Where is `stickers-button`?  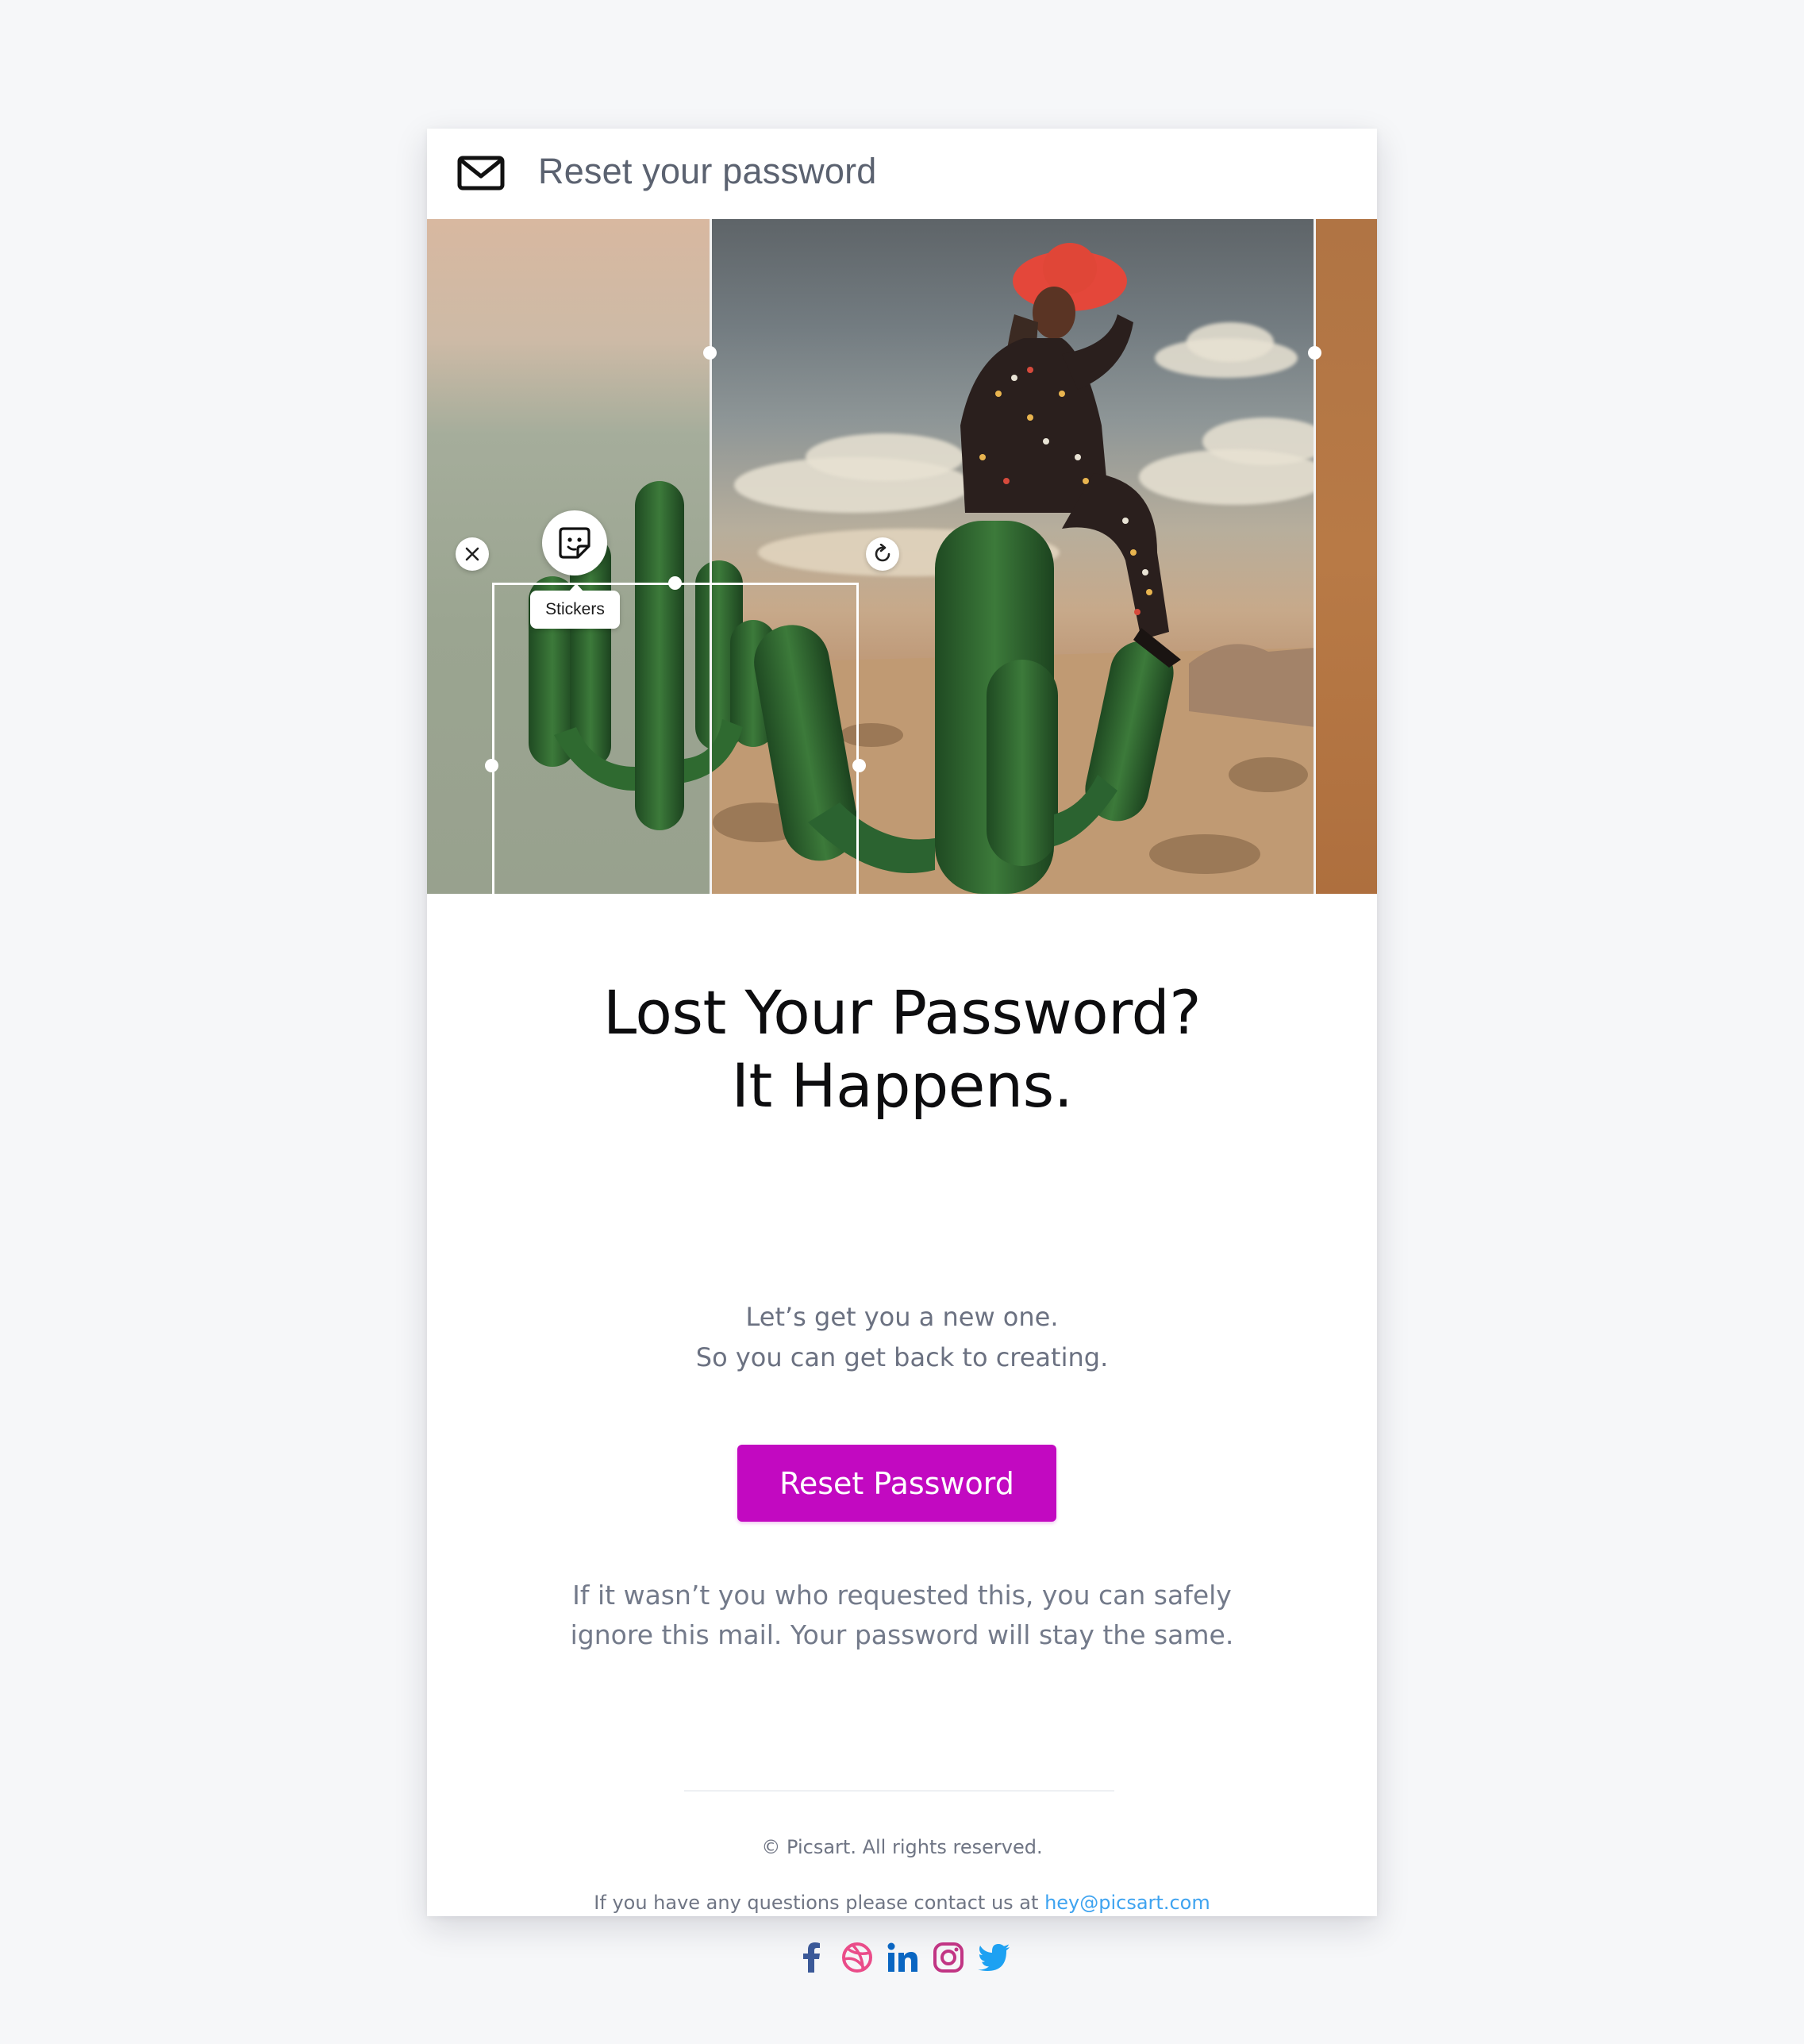
stickers-button is located at coordinates (574, 542).